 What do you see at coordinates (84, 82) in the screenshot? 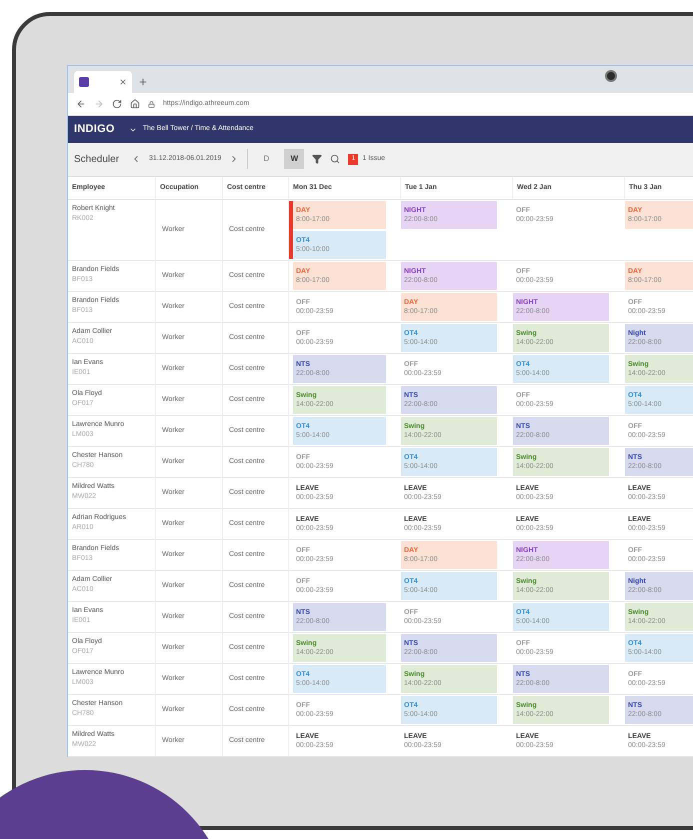
I see `app-favicon-icon` at bounding box center [84, 82].